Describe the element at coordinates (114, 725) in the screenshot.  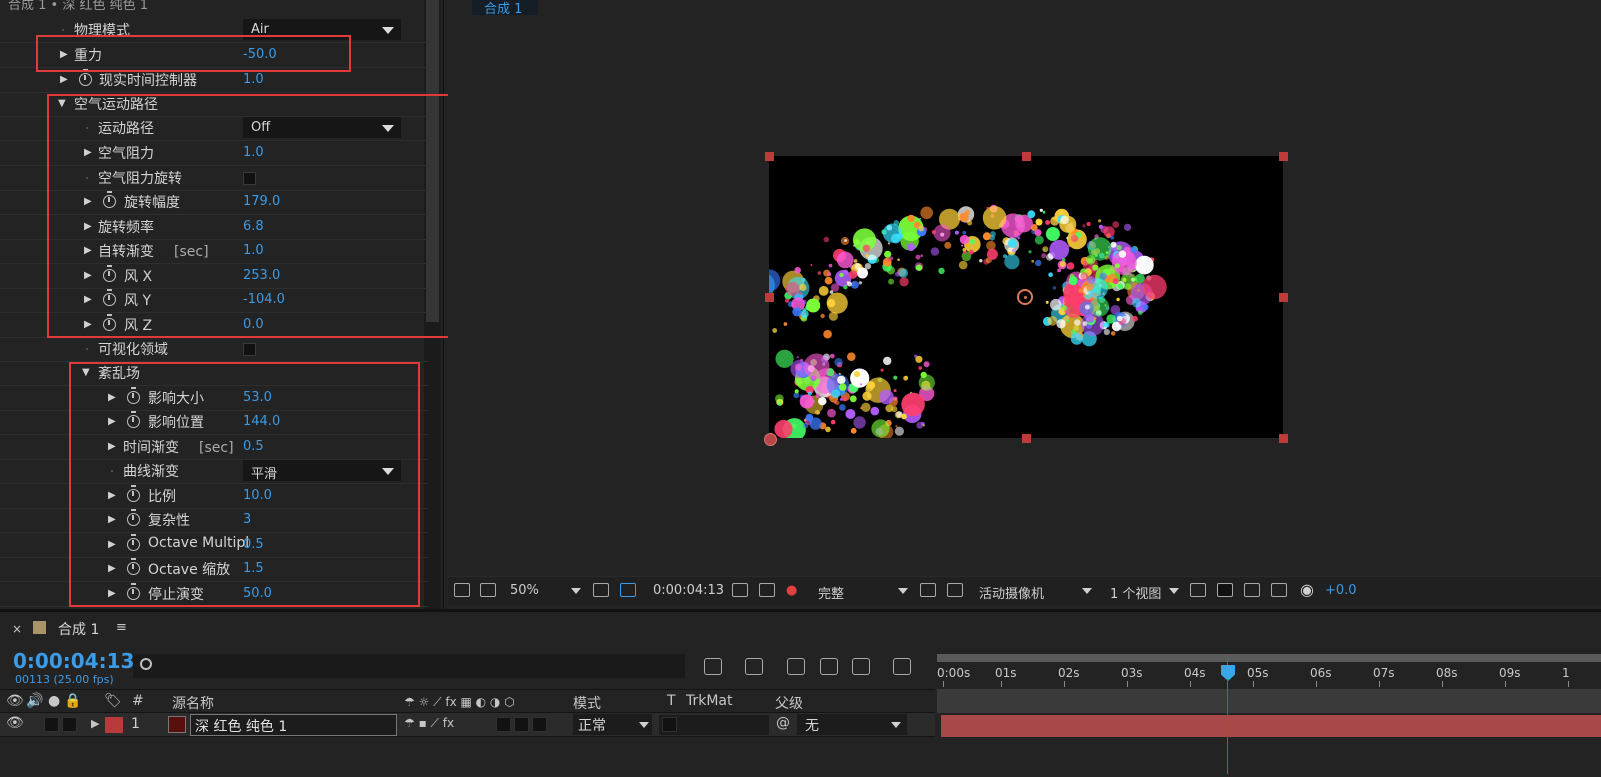
I see `layer-label-color` at that location.